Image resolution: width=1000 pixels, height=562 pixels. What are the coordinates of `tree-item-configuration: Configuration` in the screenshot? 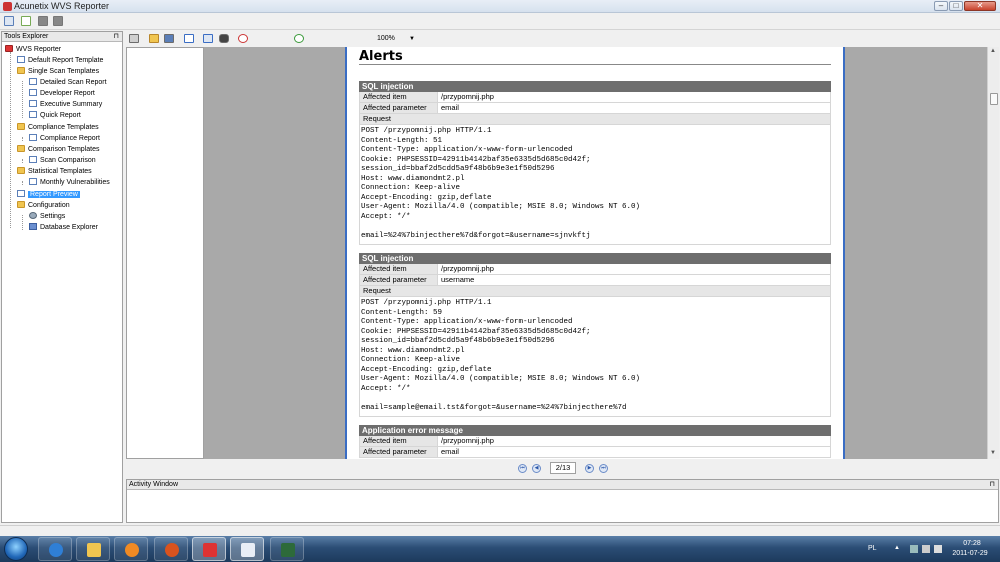 It's located at (43, 206).